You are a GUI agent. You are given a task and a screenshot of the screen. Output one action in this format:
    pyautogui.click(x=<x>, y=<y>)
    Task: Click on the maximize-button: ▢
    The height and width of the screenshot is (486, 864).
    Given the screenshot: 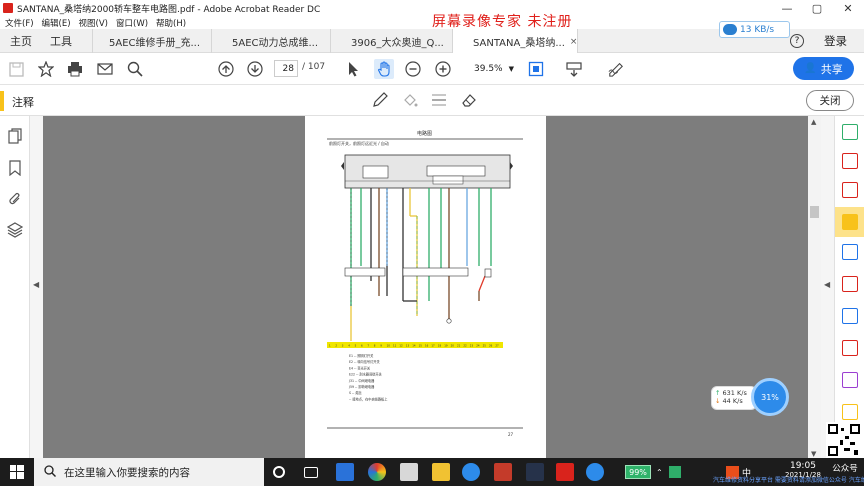 What is the action you would take?
    pyautogui.click(x=817, y=8)
    